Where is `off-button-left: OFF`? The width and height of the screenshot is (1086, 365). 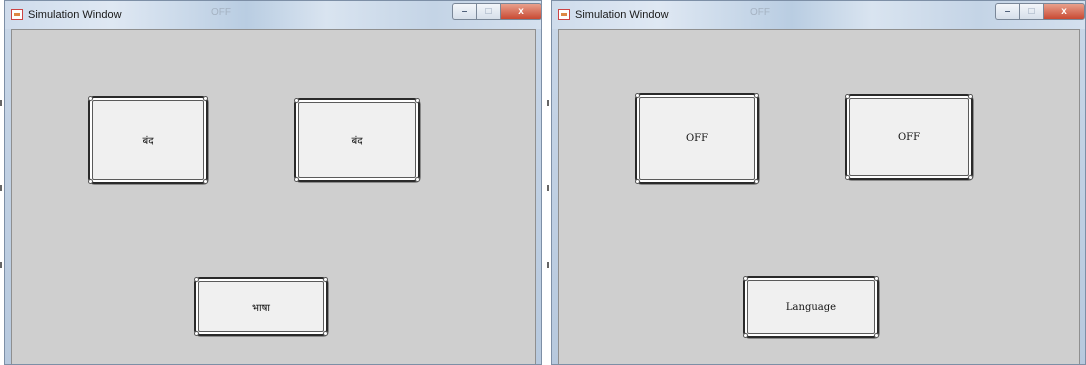 off-button-left: OFF is located at coordinates (697, 138).